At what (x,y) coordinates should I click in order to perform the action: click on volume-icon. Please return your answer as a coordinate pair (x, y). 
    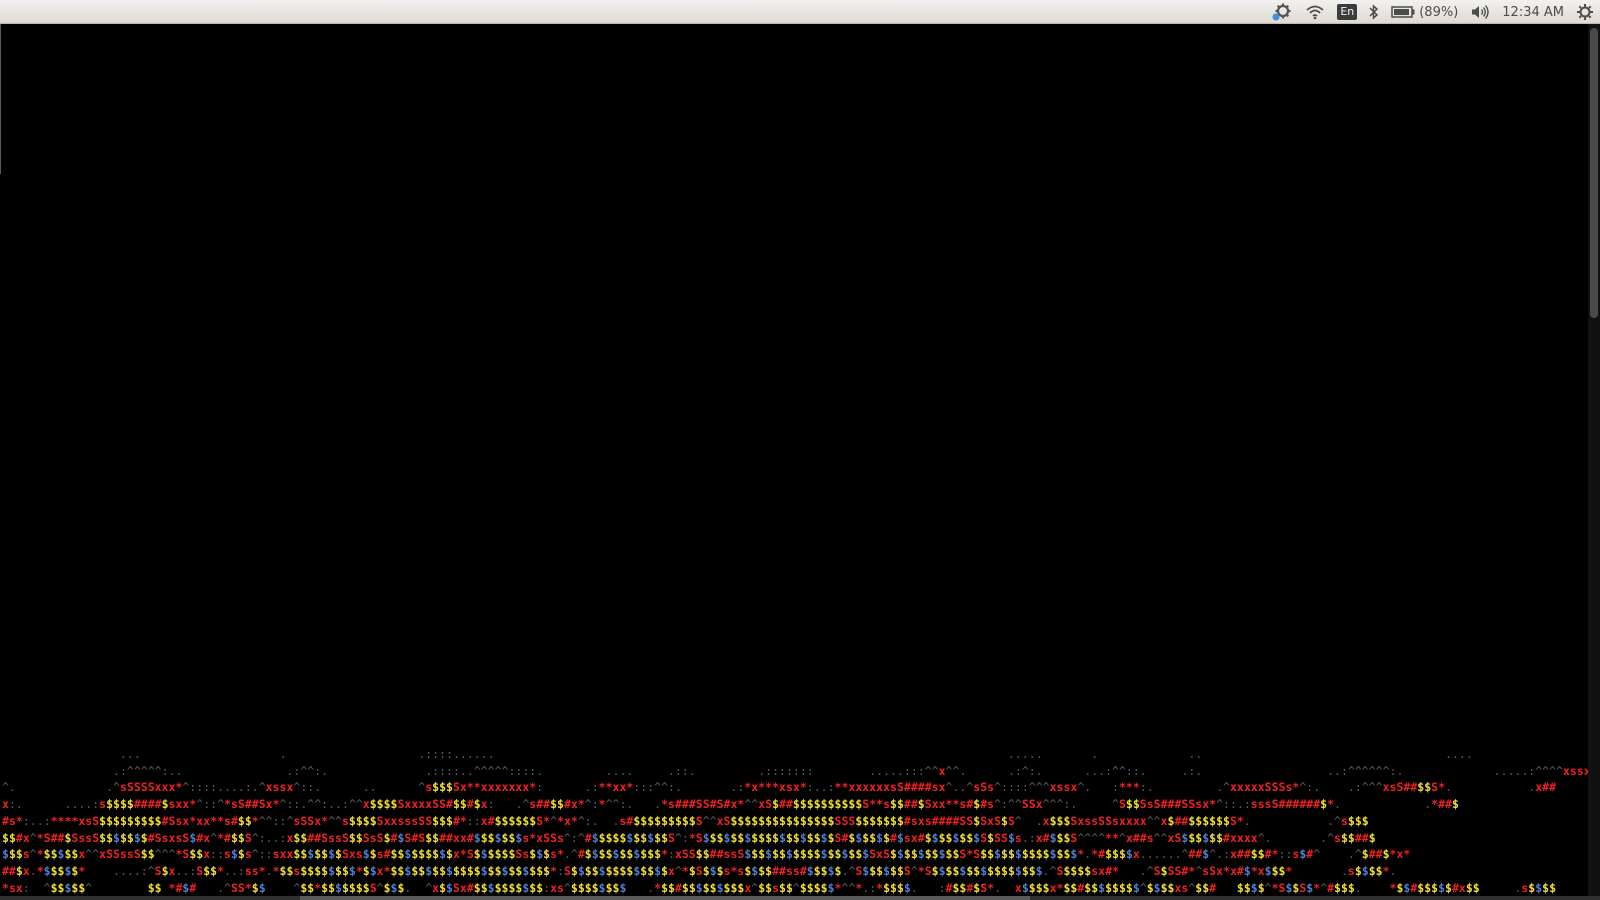
    Looking at the image, I should click on (1480, 12).